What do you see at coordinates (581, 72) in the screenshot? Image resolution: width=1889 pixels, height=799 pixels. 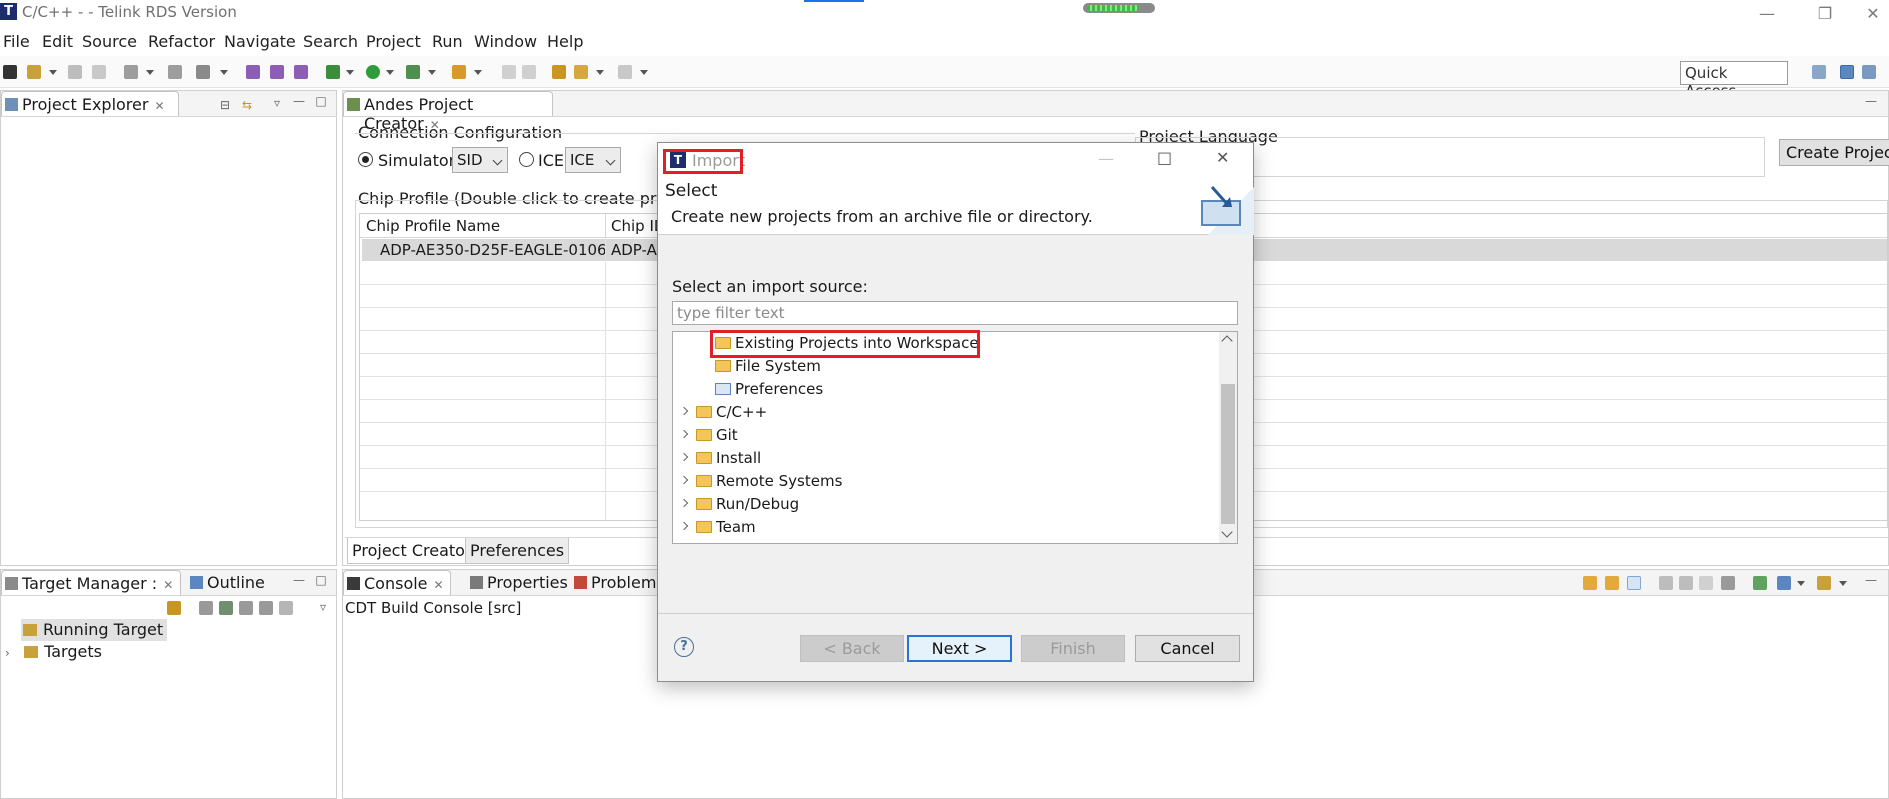 I see `prev-icon` at bounding box center [581, 72].